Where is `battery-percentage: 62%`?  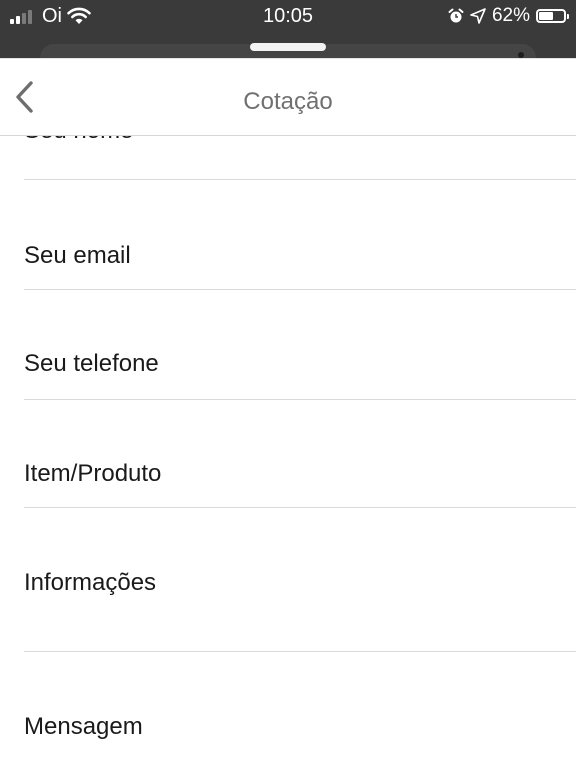 battery-percentage: 62% is located at coordinates (510, 15).